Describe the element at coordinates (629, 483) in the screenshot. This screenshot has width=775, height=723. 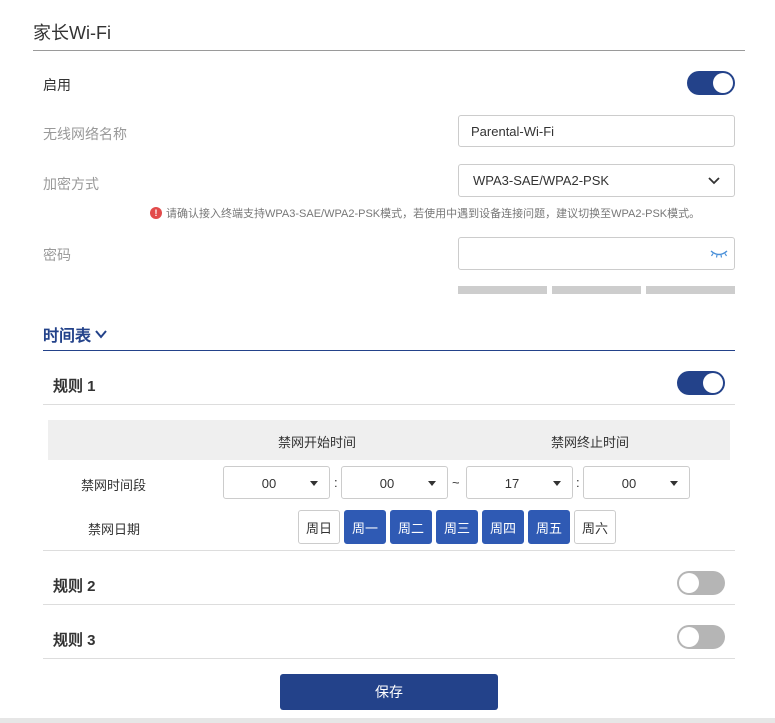
I see `end-minute-value: 00` at that location.